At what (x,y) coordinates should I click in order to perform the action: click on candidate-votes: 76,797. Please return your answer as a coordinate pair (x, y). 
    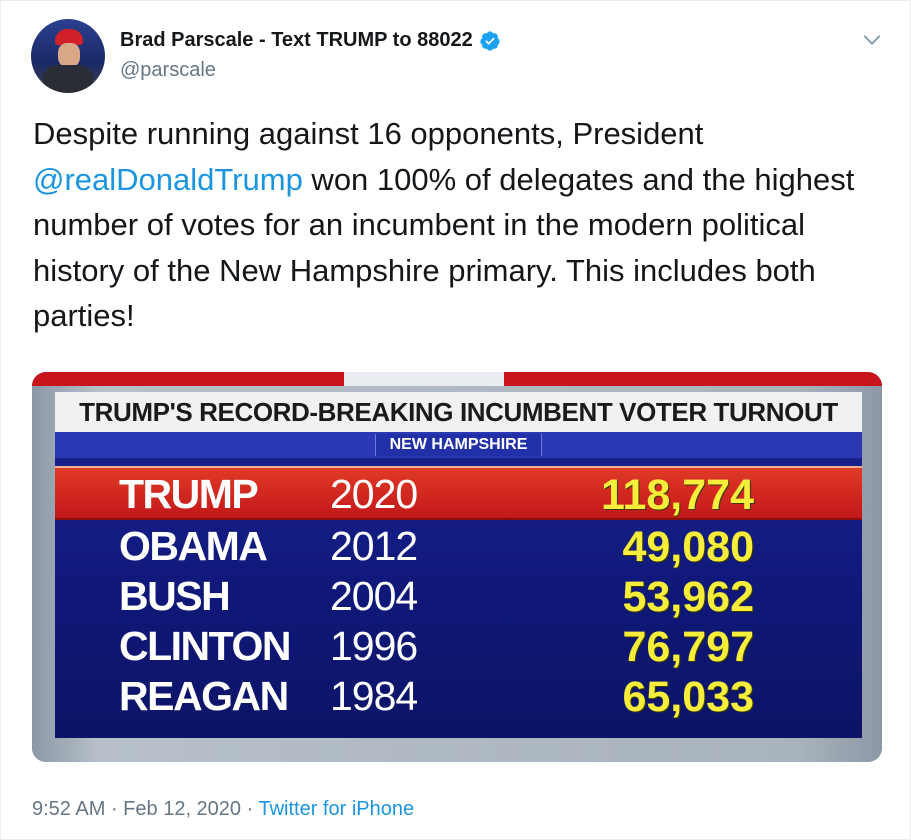
    Looking at the image, I should click on (688, 647).